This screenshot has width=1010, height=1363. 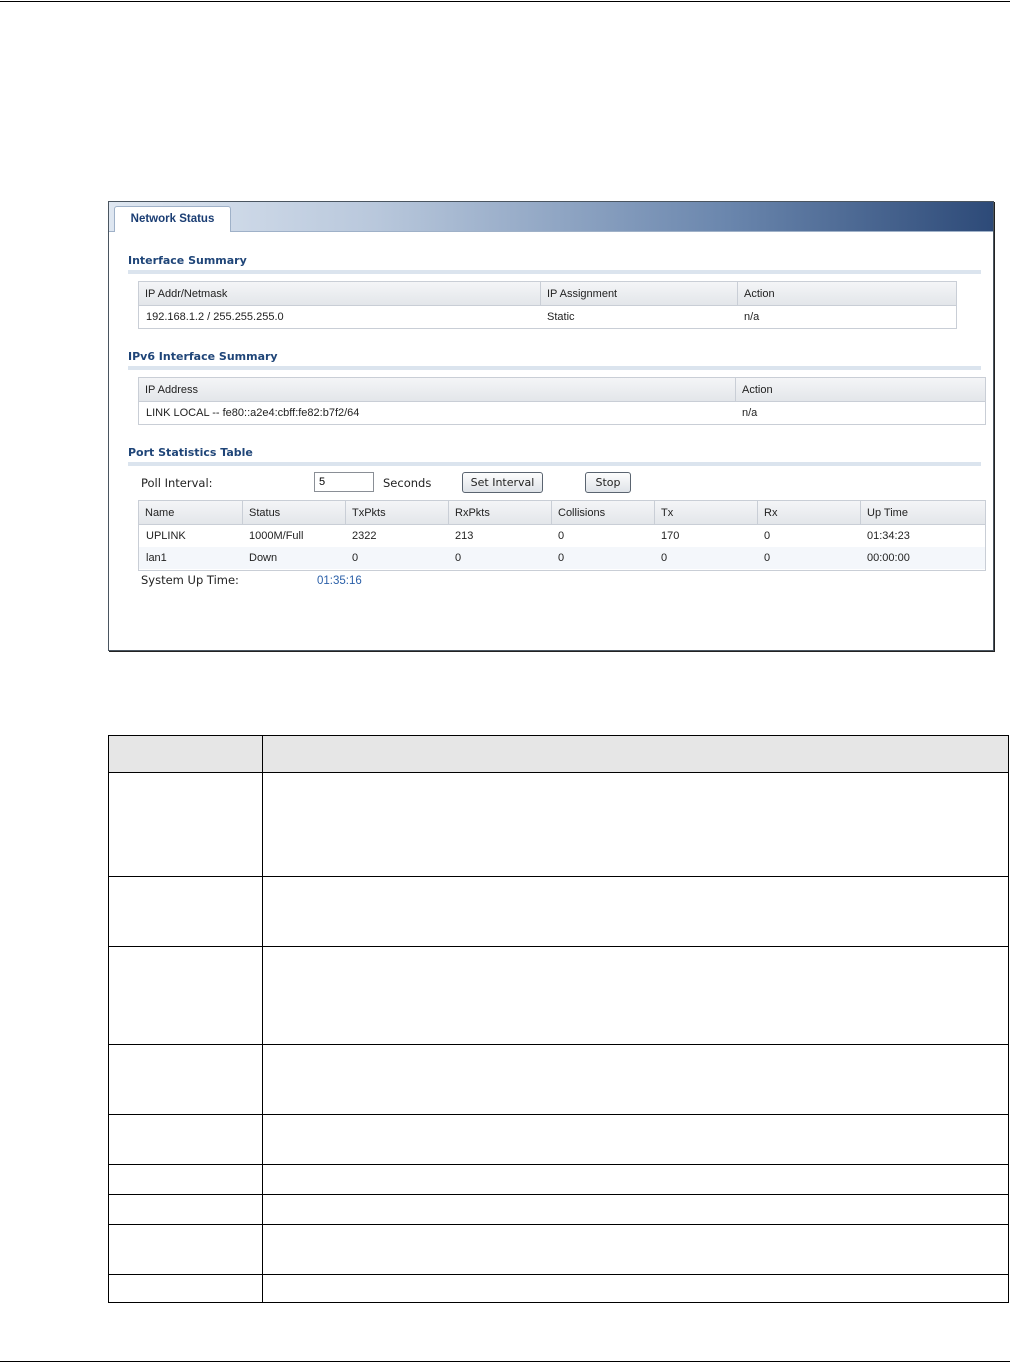 I want to click on tab-network-status: Network Status, so click(x=172, y=219).